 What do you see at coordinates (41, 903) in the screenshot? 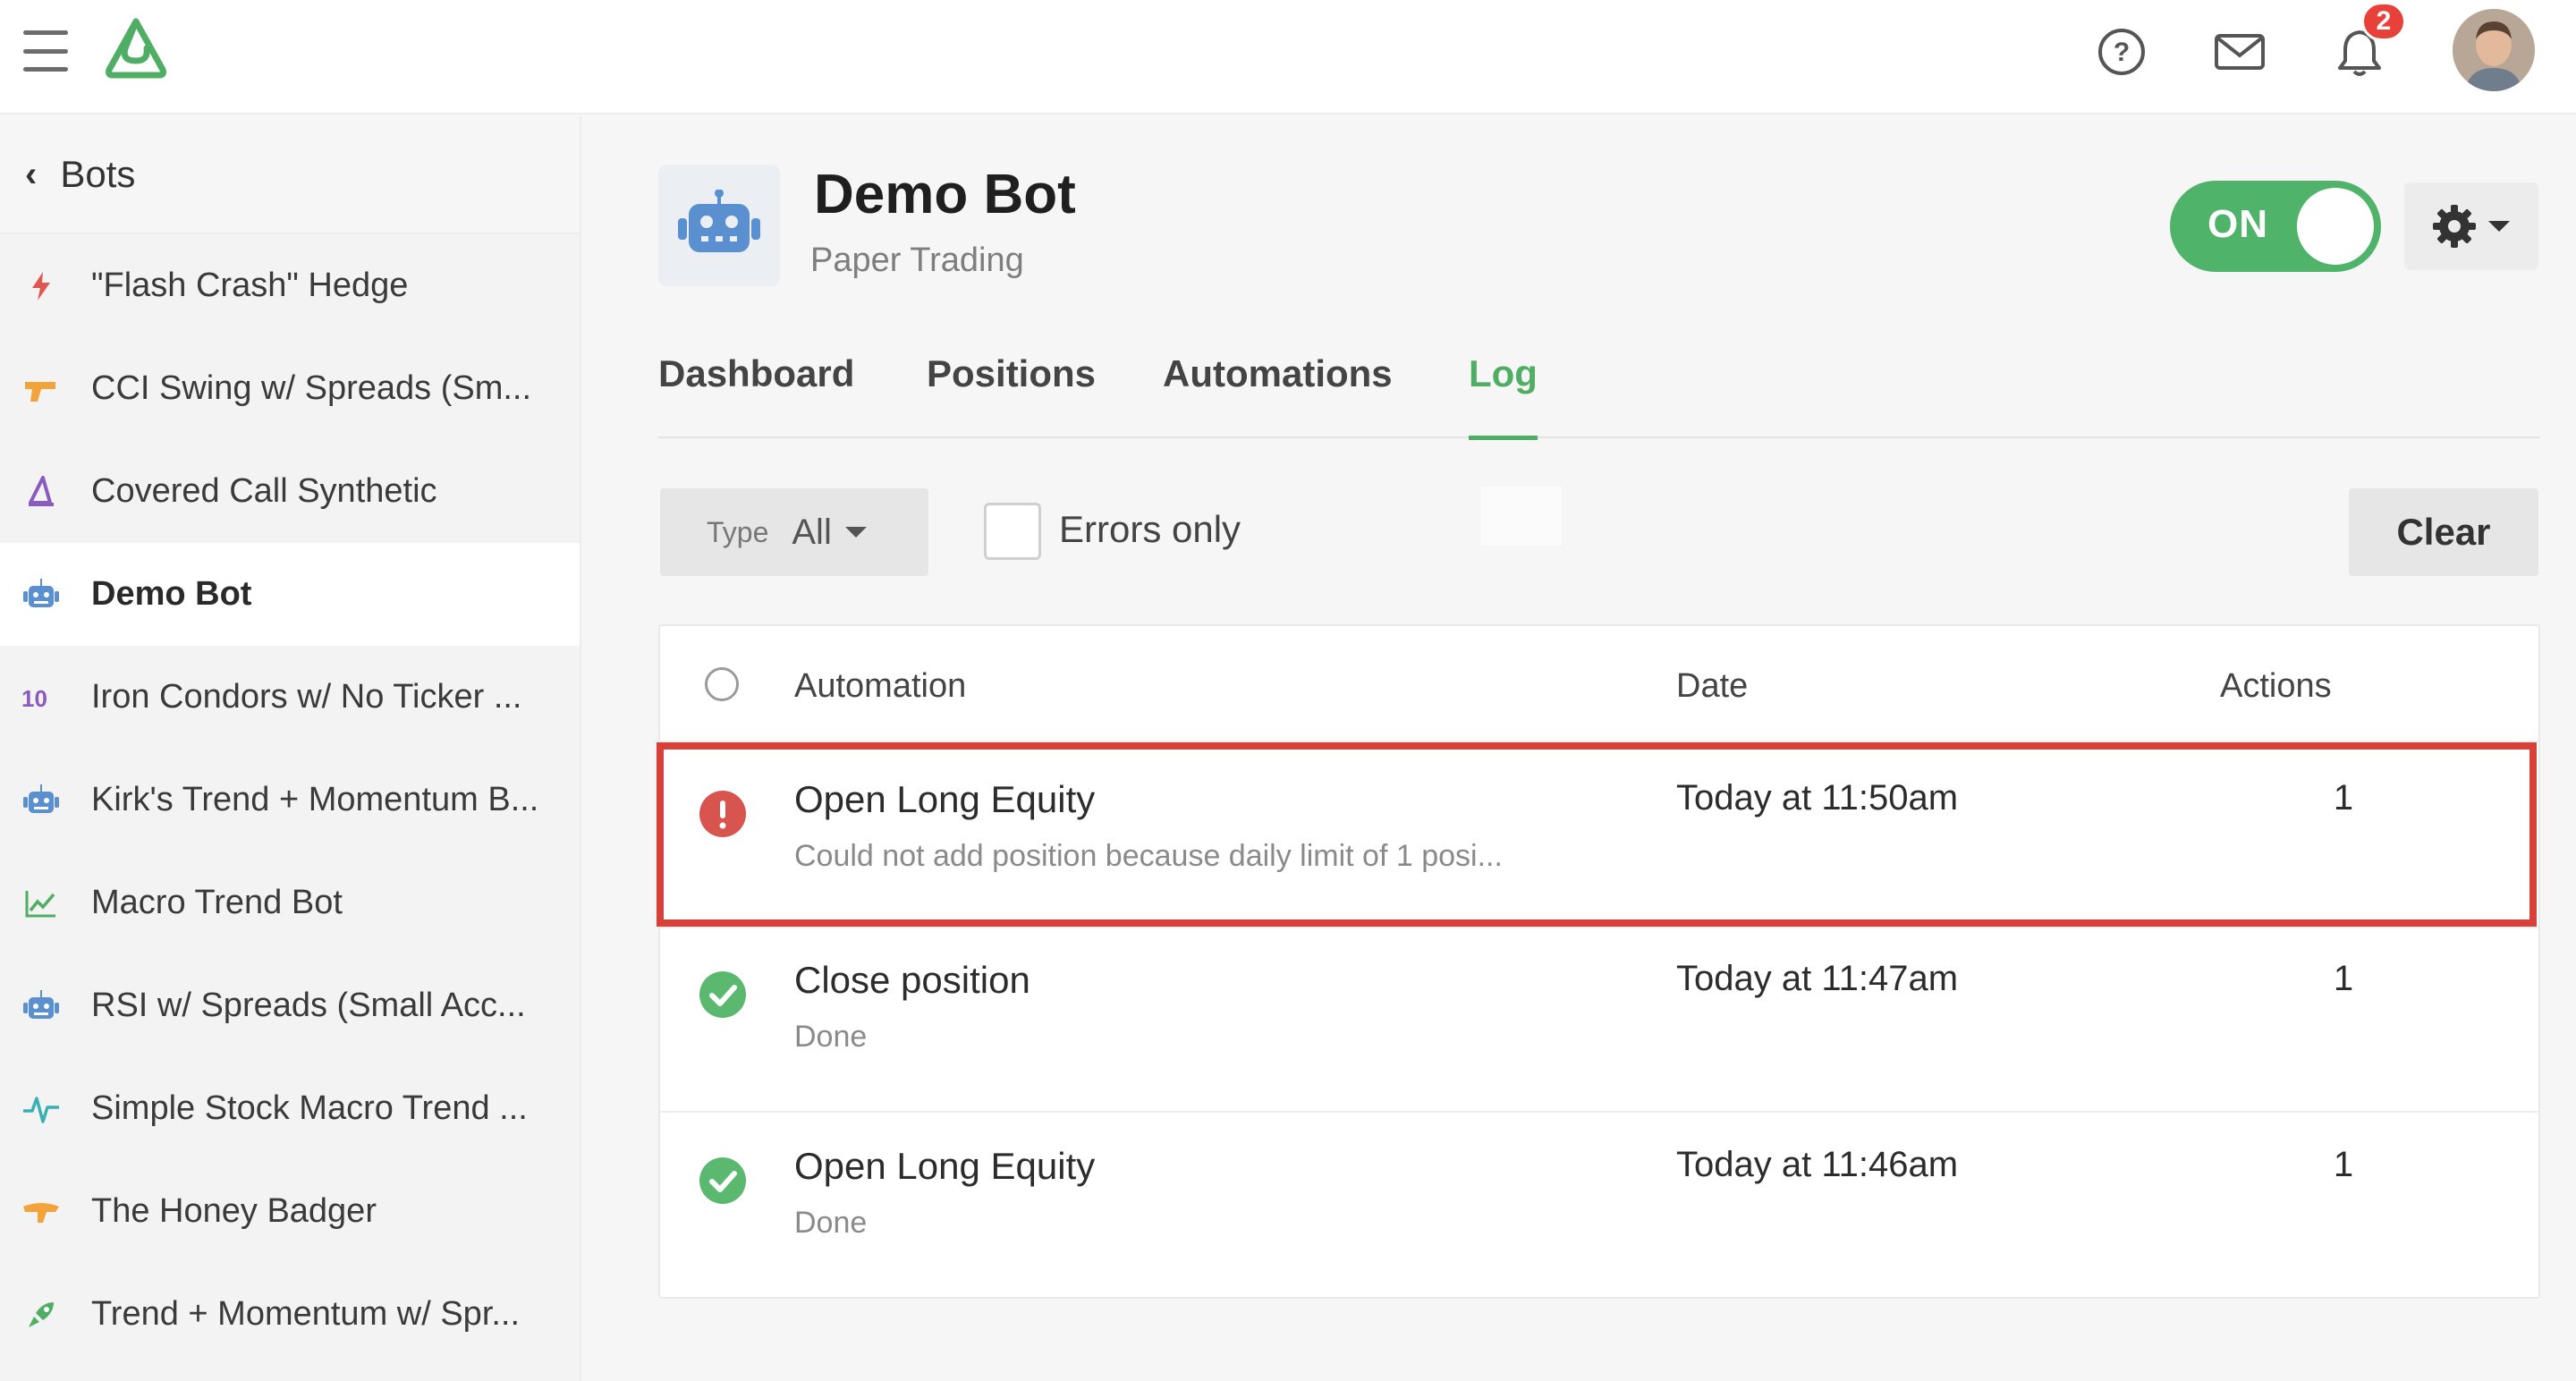
I see `chart-trend-icon` at bounding box center [41, 903].